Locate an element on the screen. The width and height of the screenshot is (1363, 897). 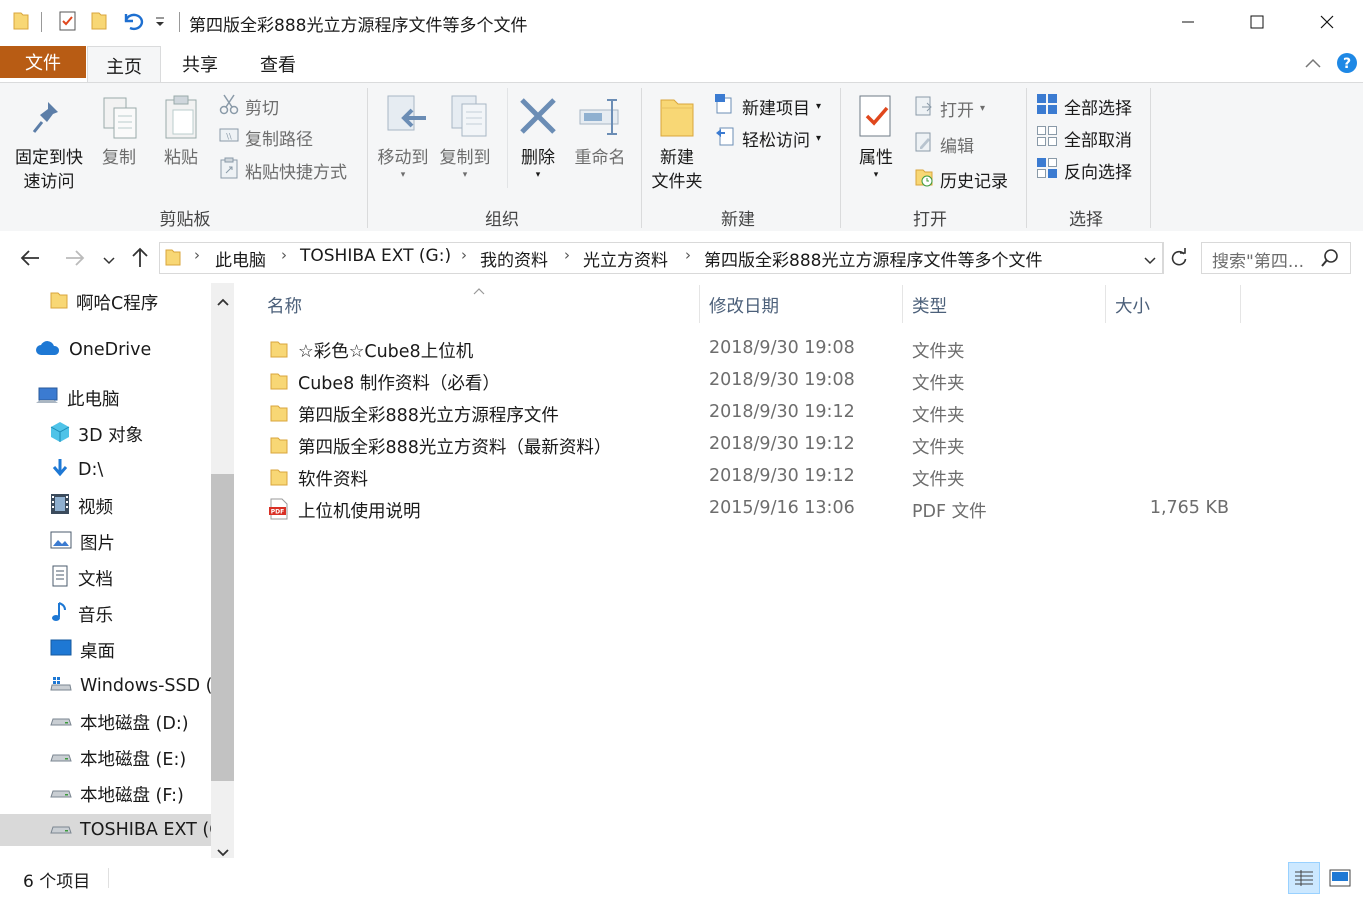
maximize-button is located at coordinates (1257, 22).